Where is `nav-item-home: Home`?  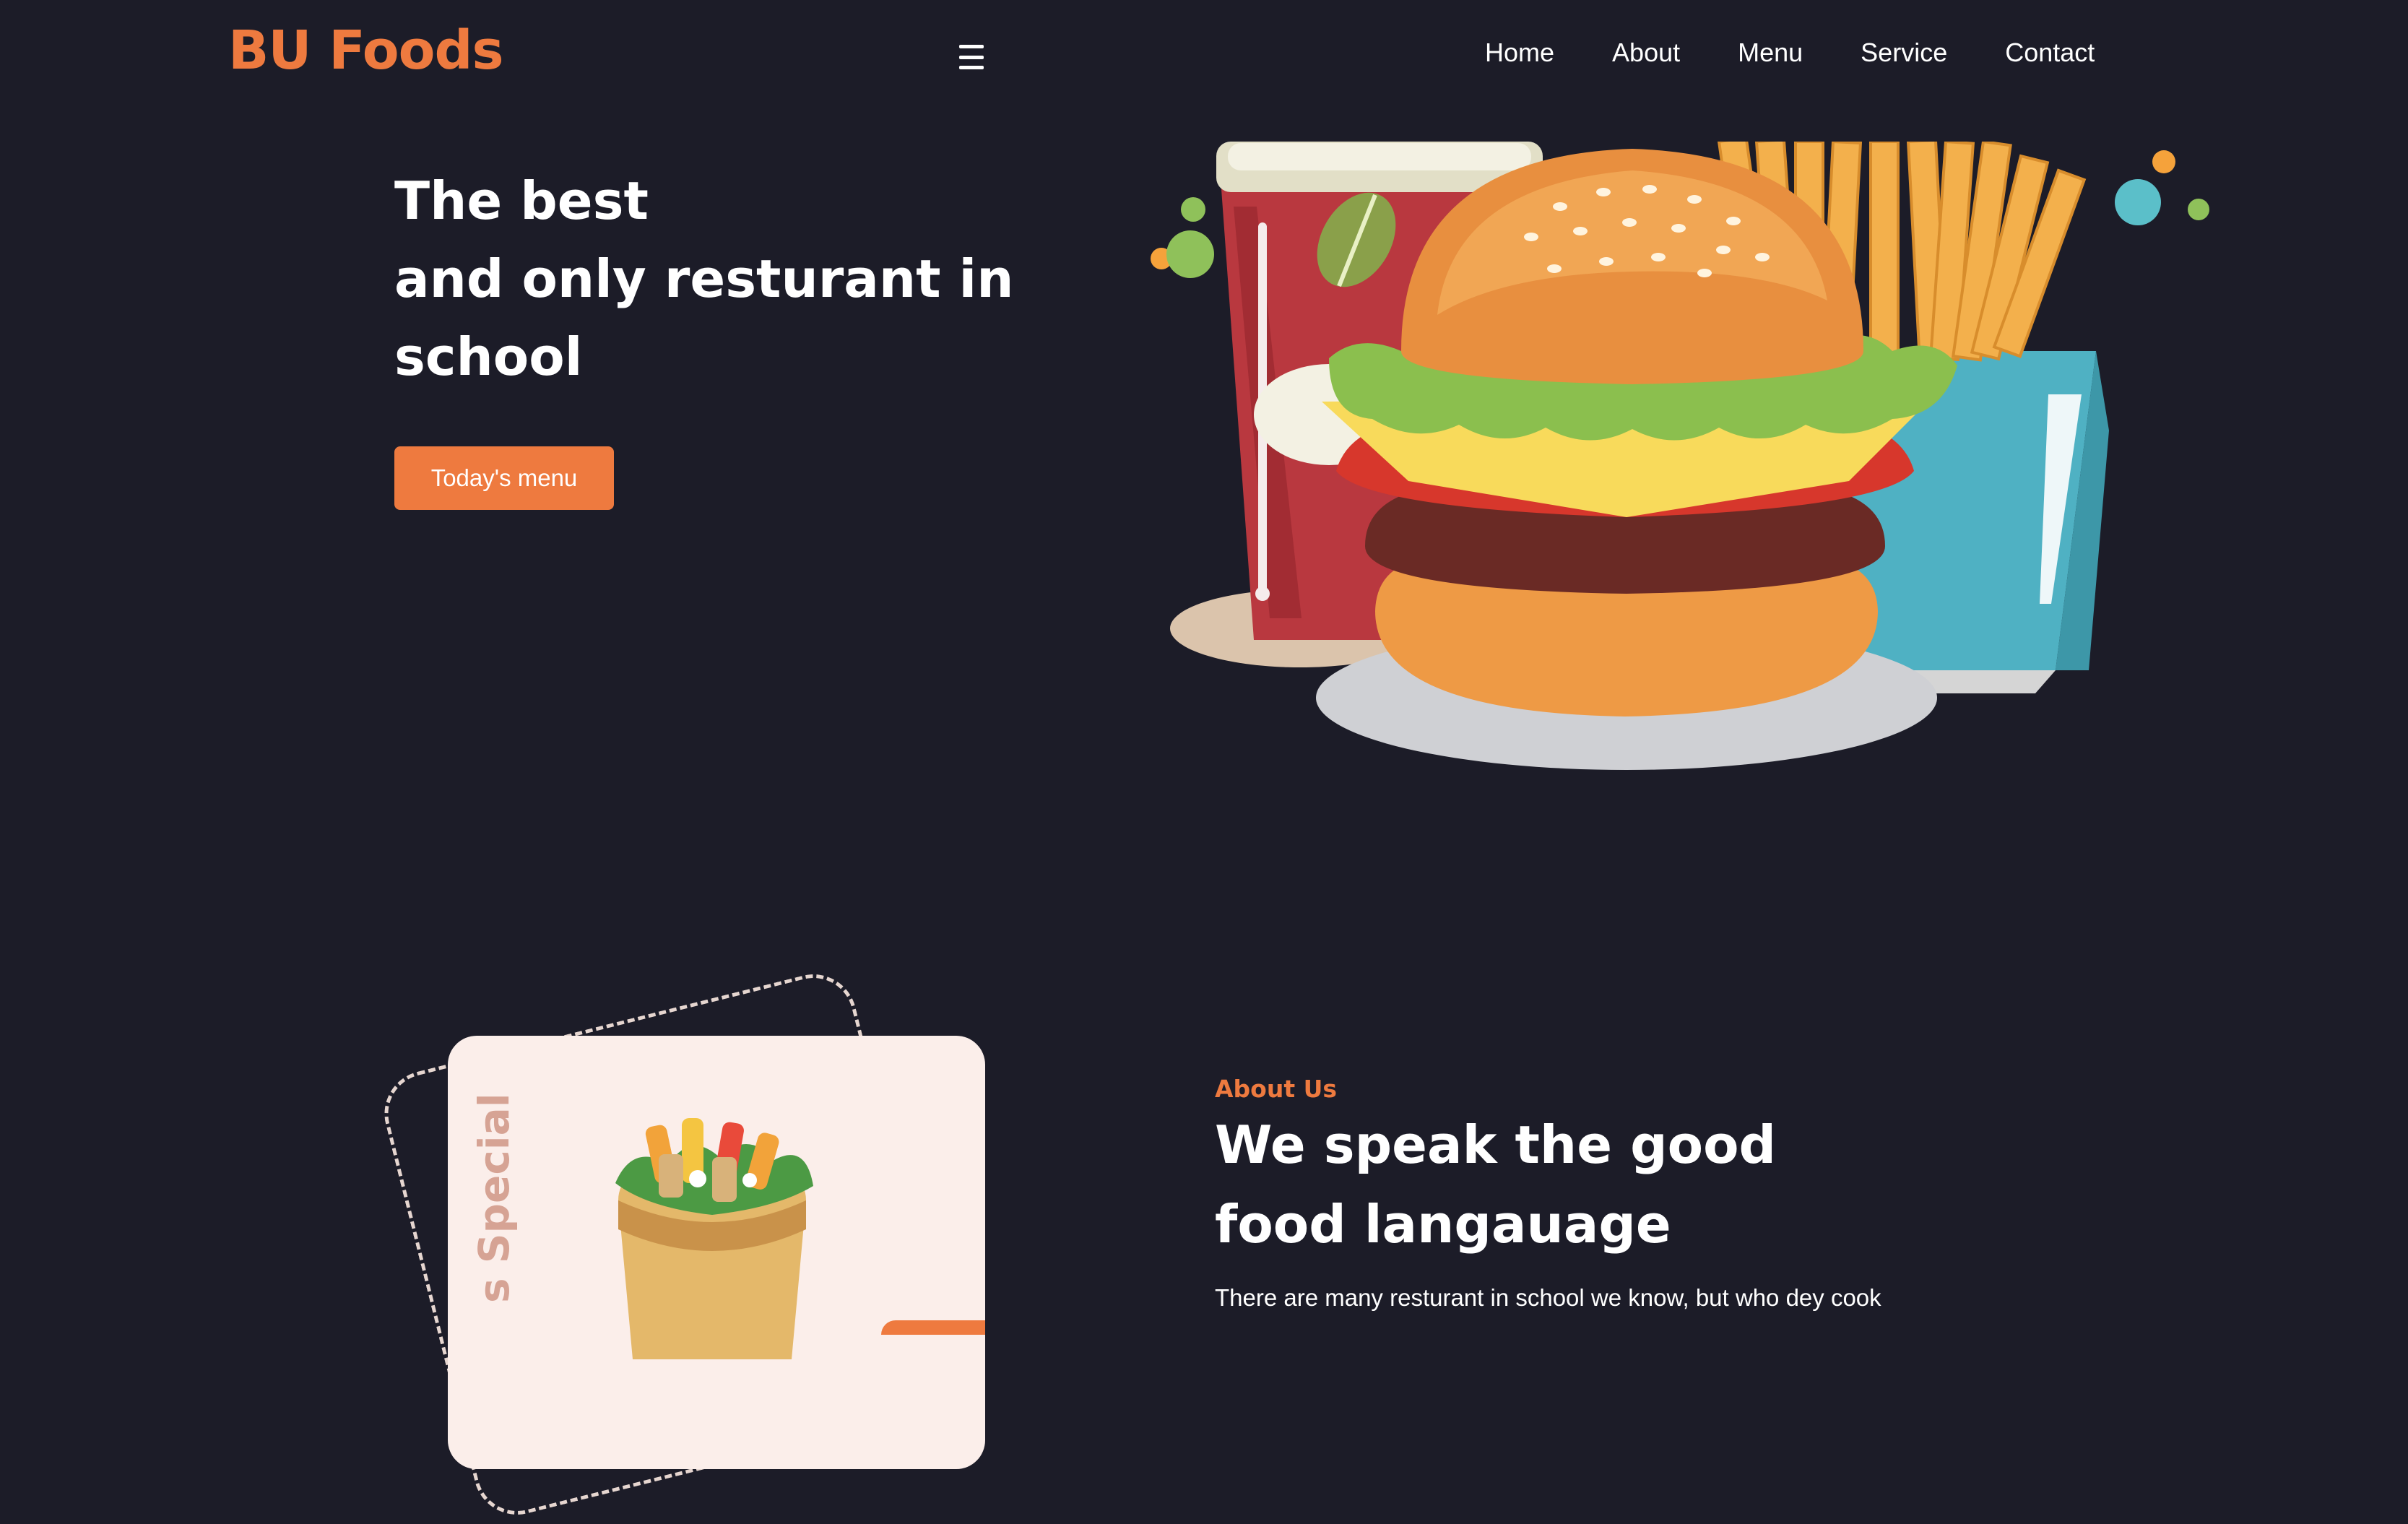 nav-item-home: Home is located at coordinates (1519, 53).